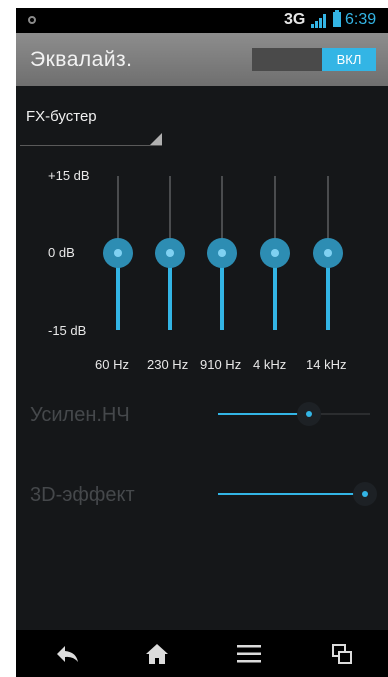 The height and width of the screenshot is (677, 388). Describe the element at coordinates (295, 19) in the screenshot. I see `network-type: 3G` at that location.